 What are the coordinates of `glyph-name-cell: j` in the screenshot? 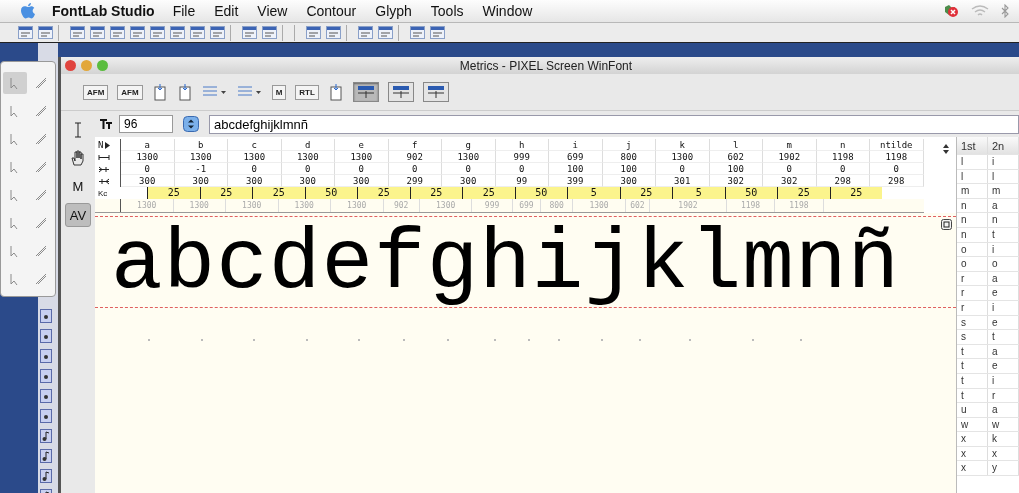 It's located at (629, 145).